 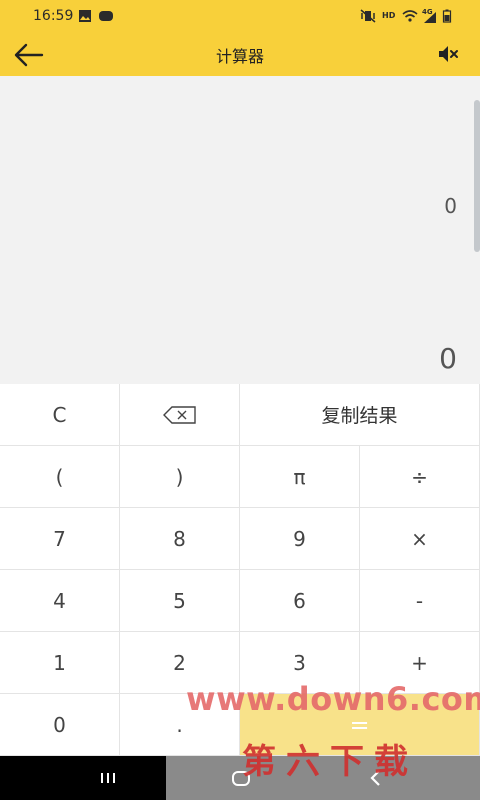 I want to click on copy-result-label: 复制结果, so click(x=359, y=416).